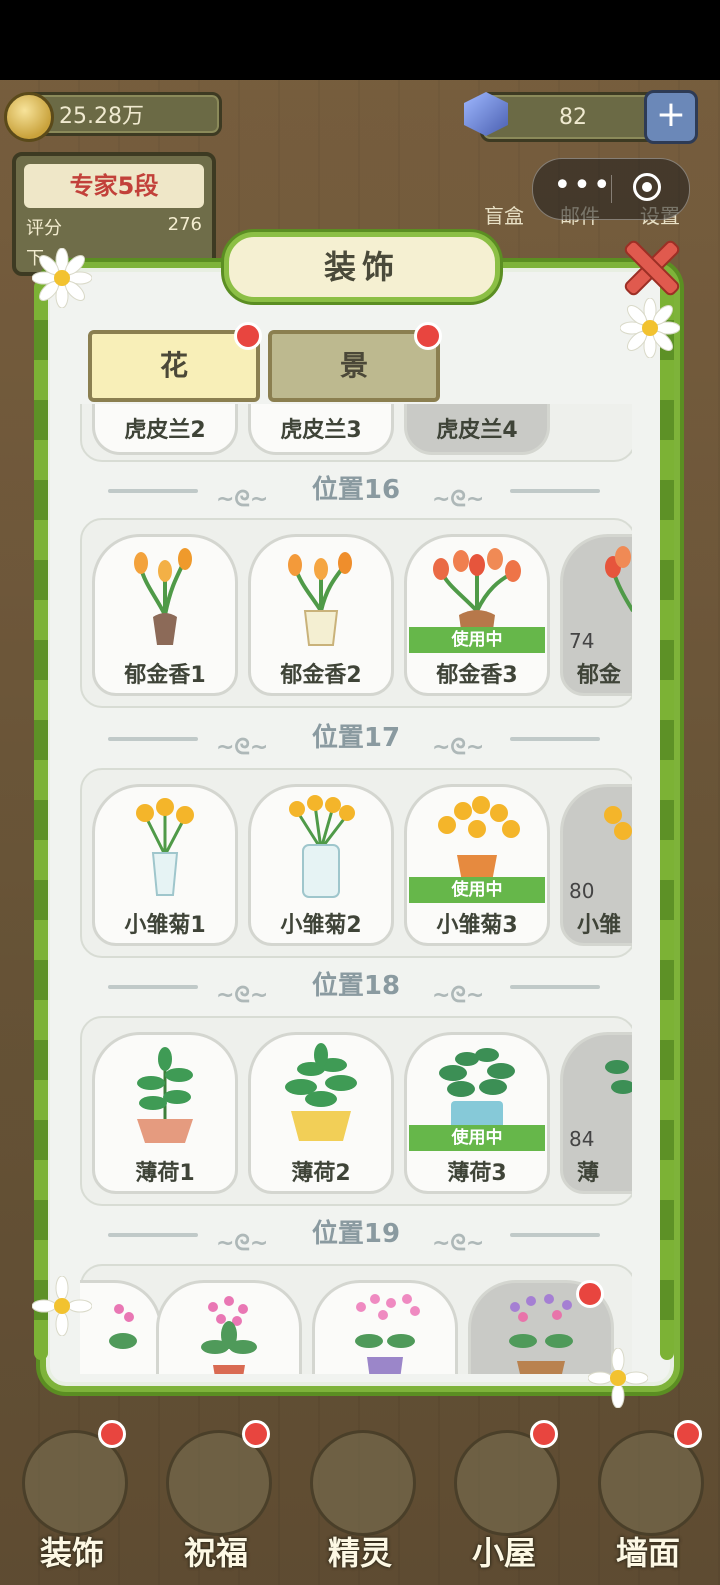 This screenshot has height=1585, width=720. Describe the element at coordinates (477, 1113) in the screenshot. I see `item-card: 使用中 薄荷3` at that location.